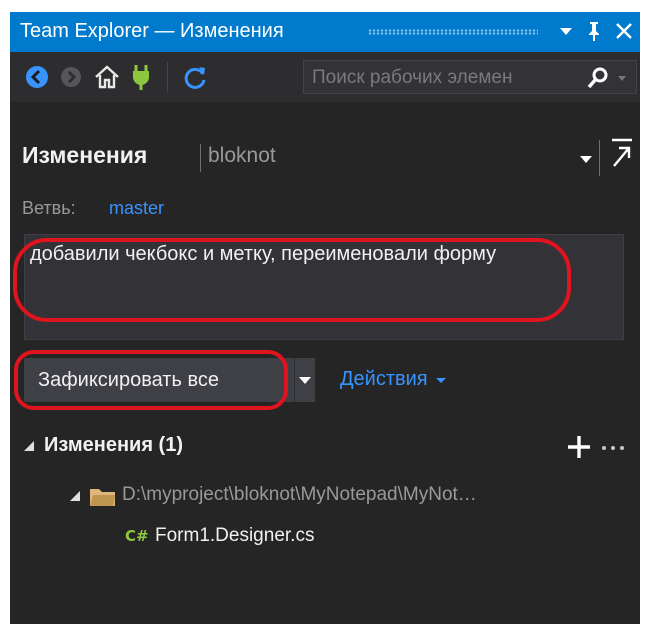 This screenshot has height=624, width=648. Describe the element at coordinates (453, 32) in the screenshot. I see `drag-grip` at that location.